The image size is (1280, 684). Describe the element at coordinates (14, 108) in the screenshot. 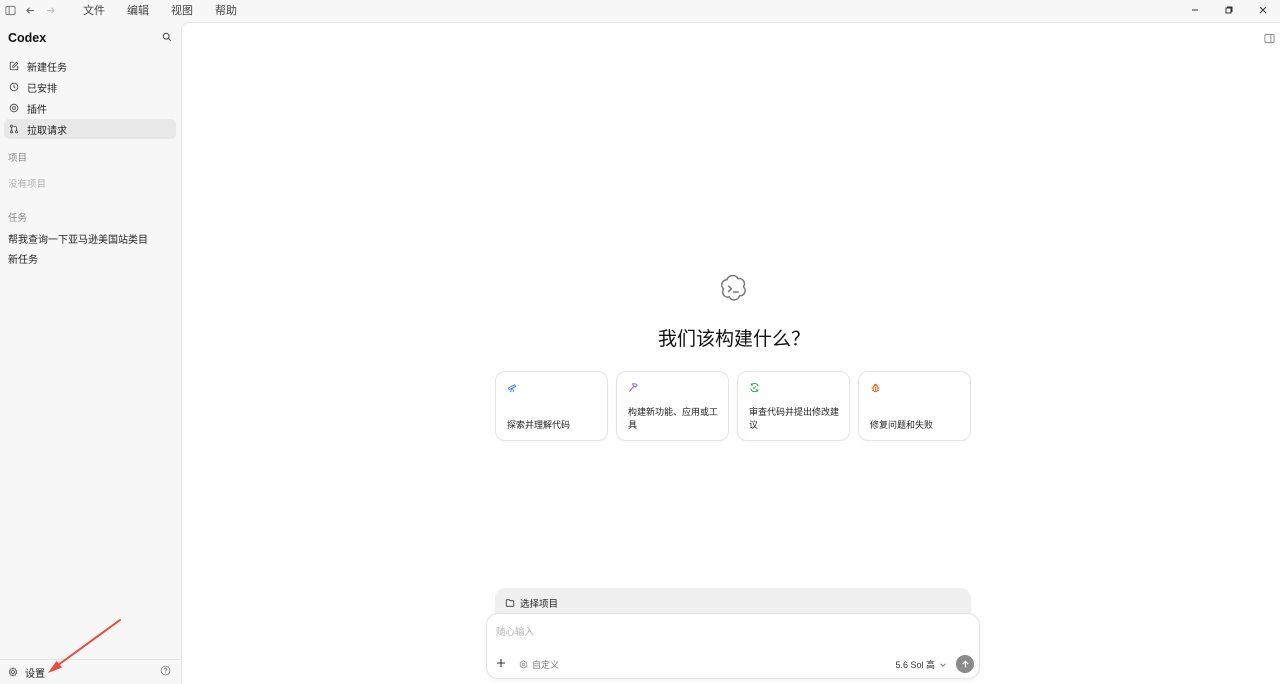

I see `plugin-icon` at that location.